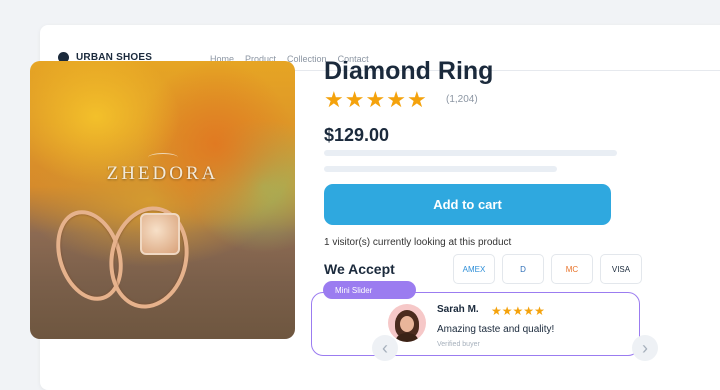  I want to click on payment-visa-icon: VISA, so click(621, 269).